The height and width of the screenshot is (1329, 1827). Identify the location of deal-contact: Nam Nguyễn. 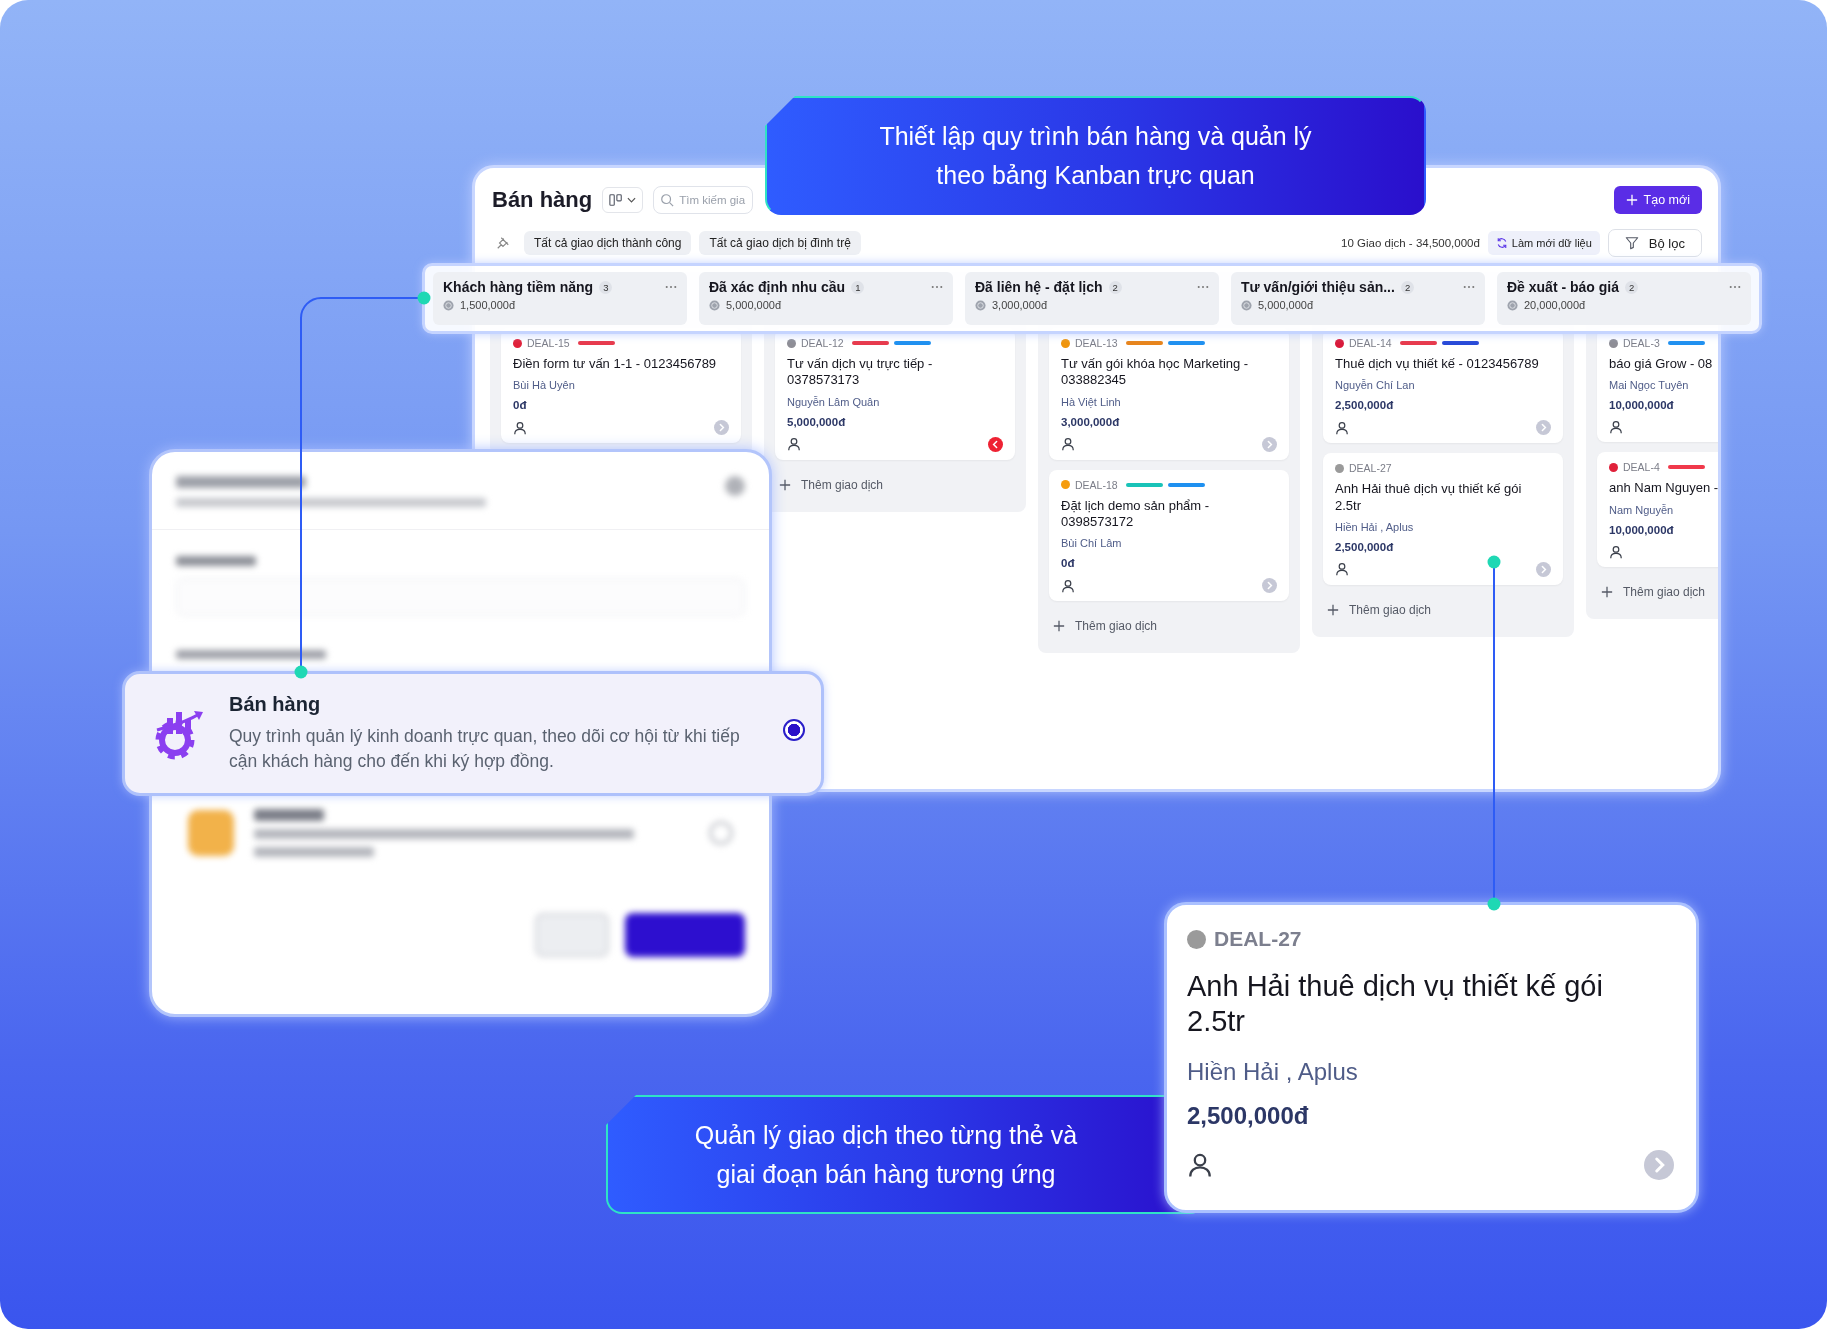
(1642, 509).